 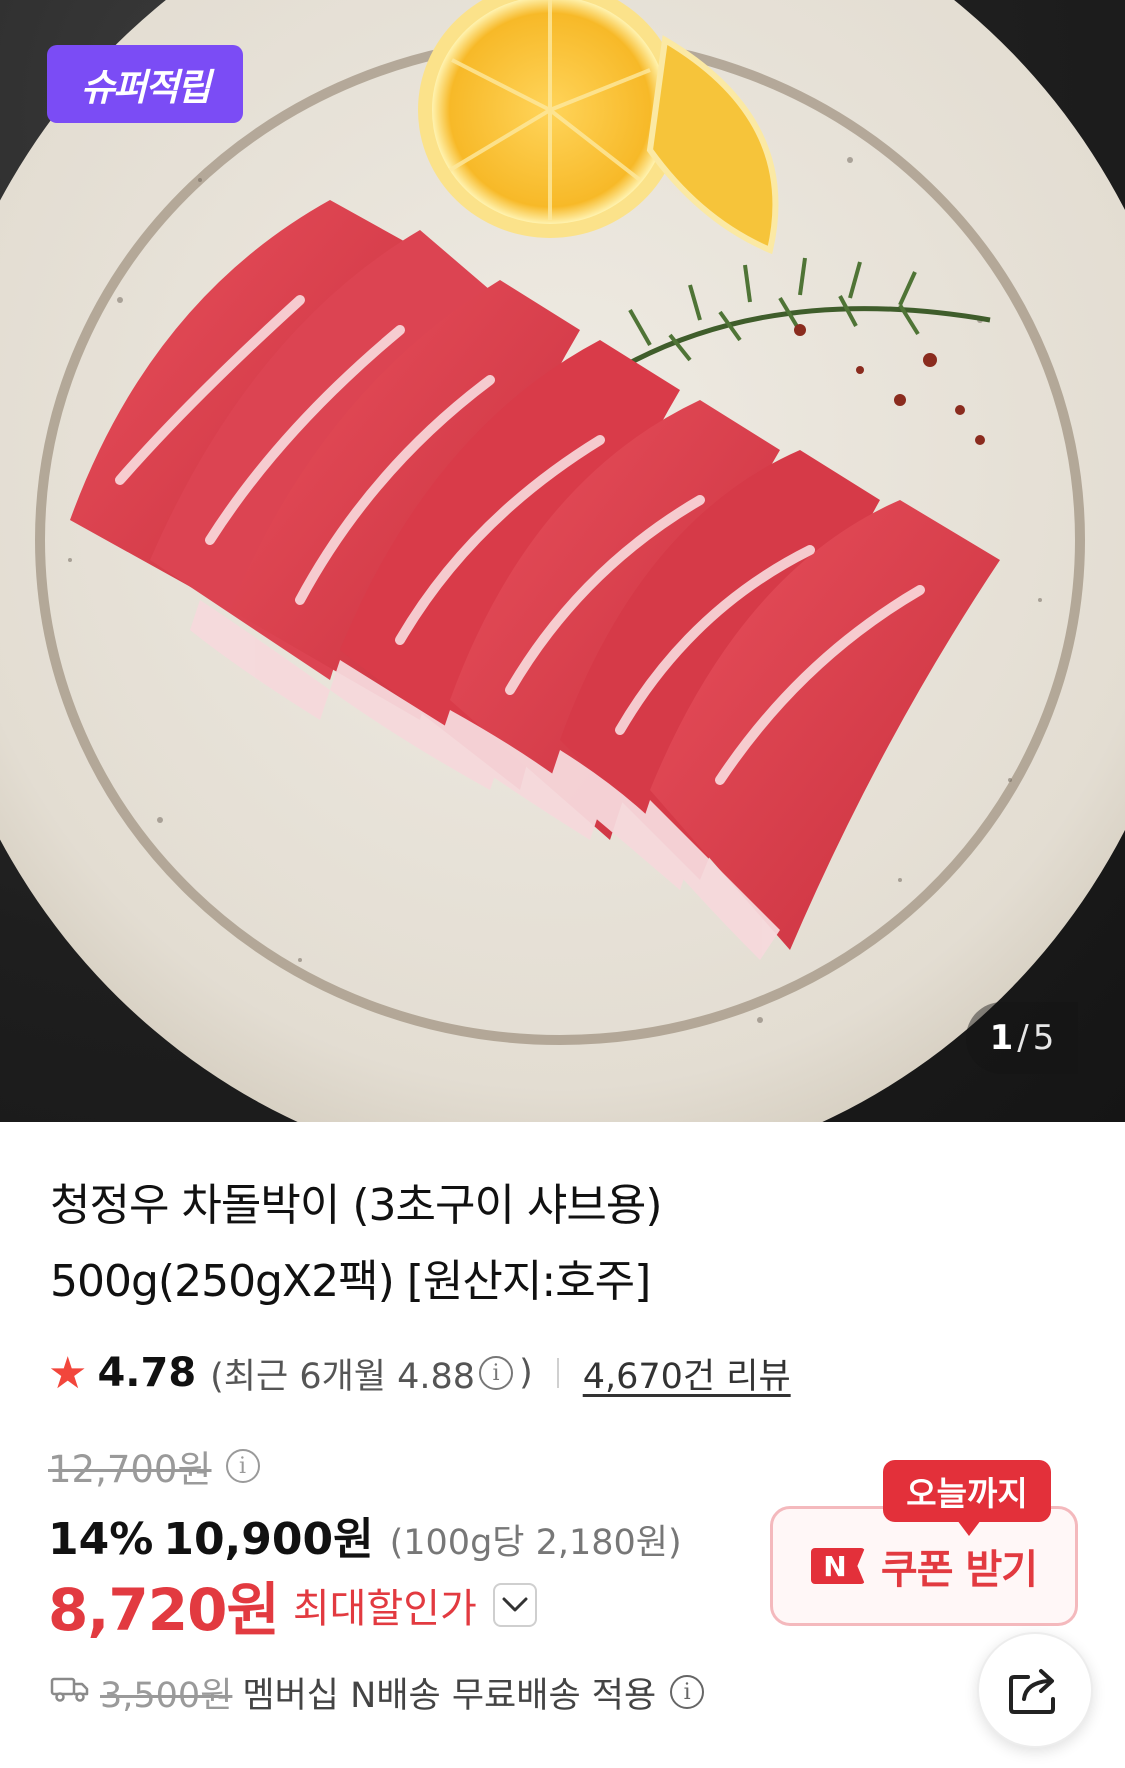 I want to click on product-title-line1: 청정우 차돌박이 (3초구이 샤브용), so click(x=356, y=1205).